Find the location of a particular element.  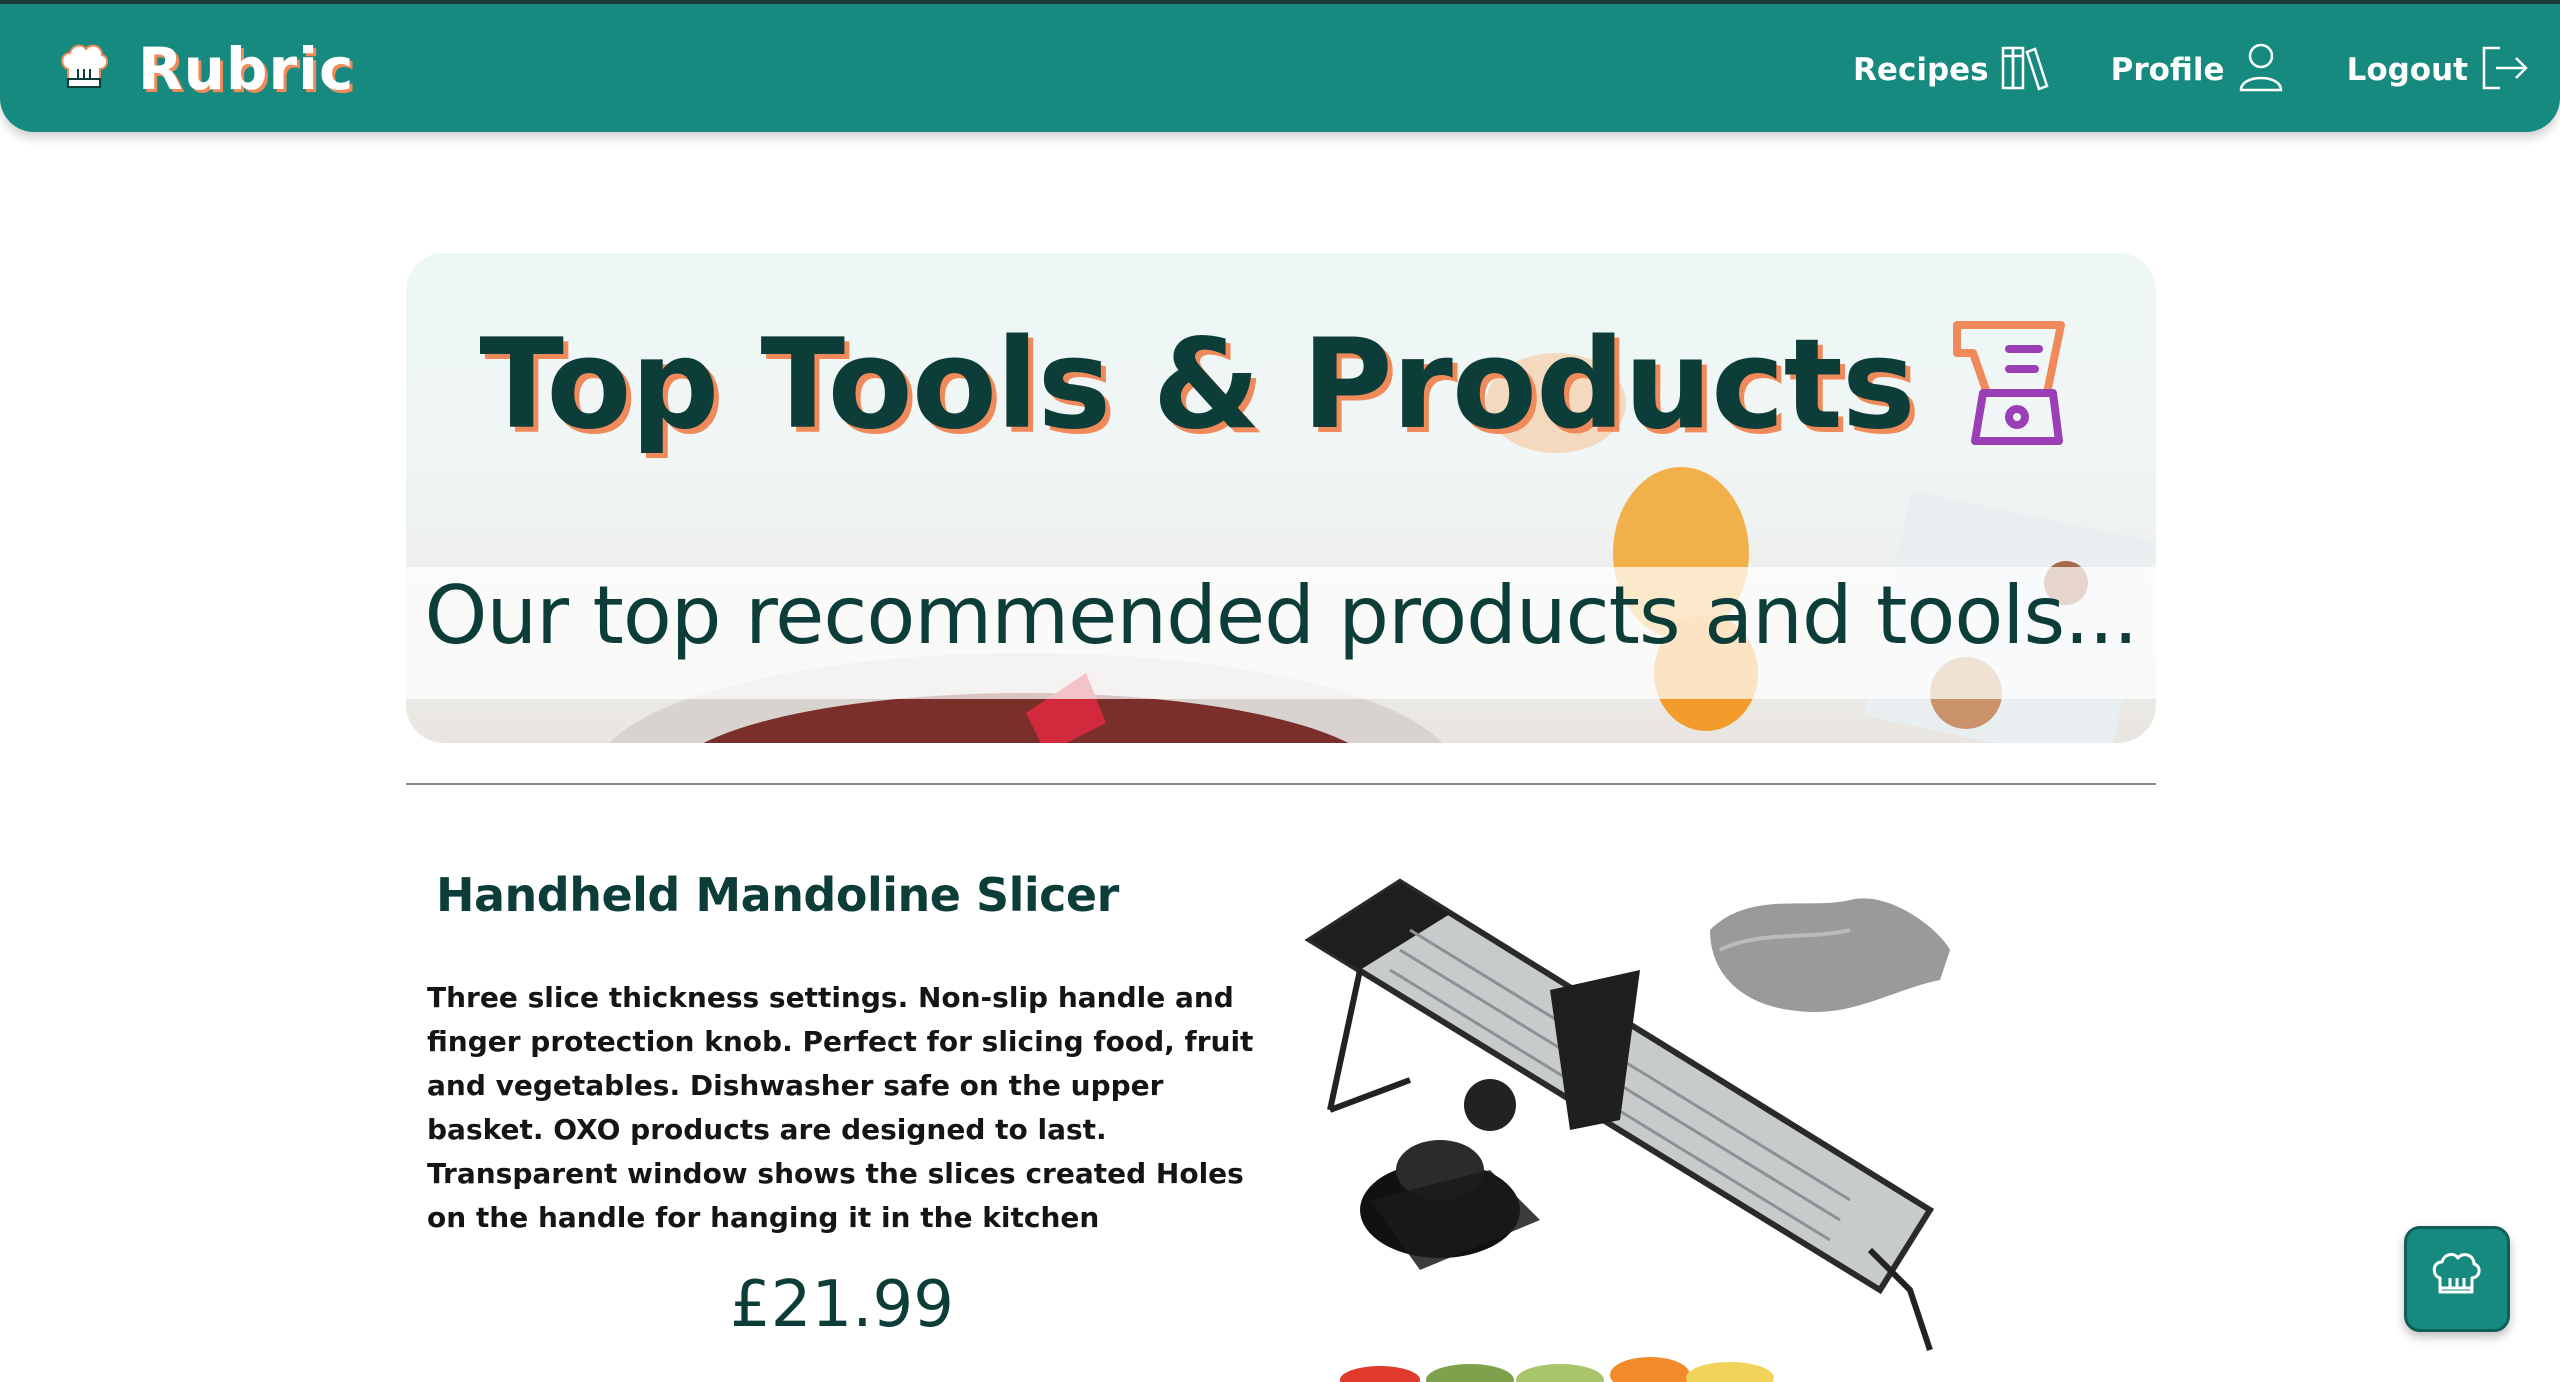

nav-profile-label: Profile is located at coordinates (2167, 70).